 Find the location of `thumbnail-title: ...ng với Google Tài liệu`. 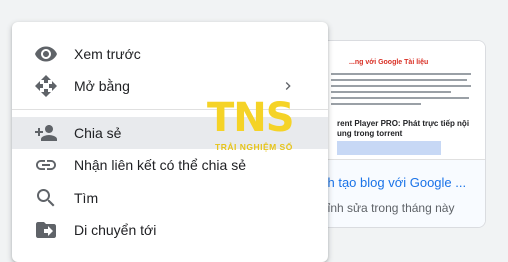

thumbnail-title: ...ng với Google Tài liệu is located at coordinates (389, 62).